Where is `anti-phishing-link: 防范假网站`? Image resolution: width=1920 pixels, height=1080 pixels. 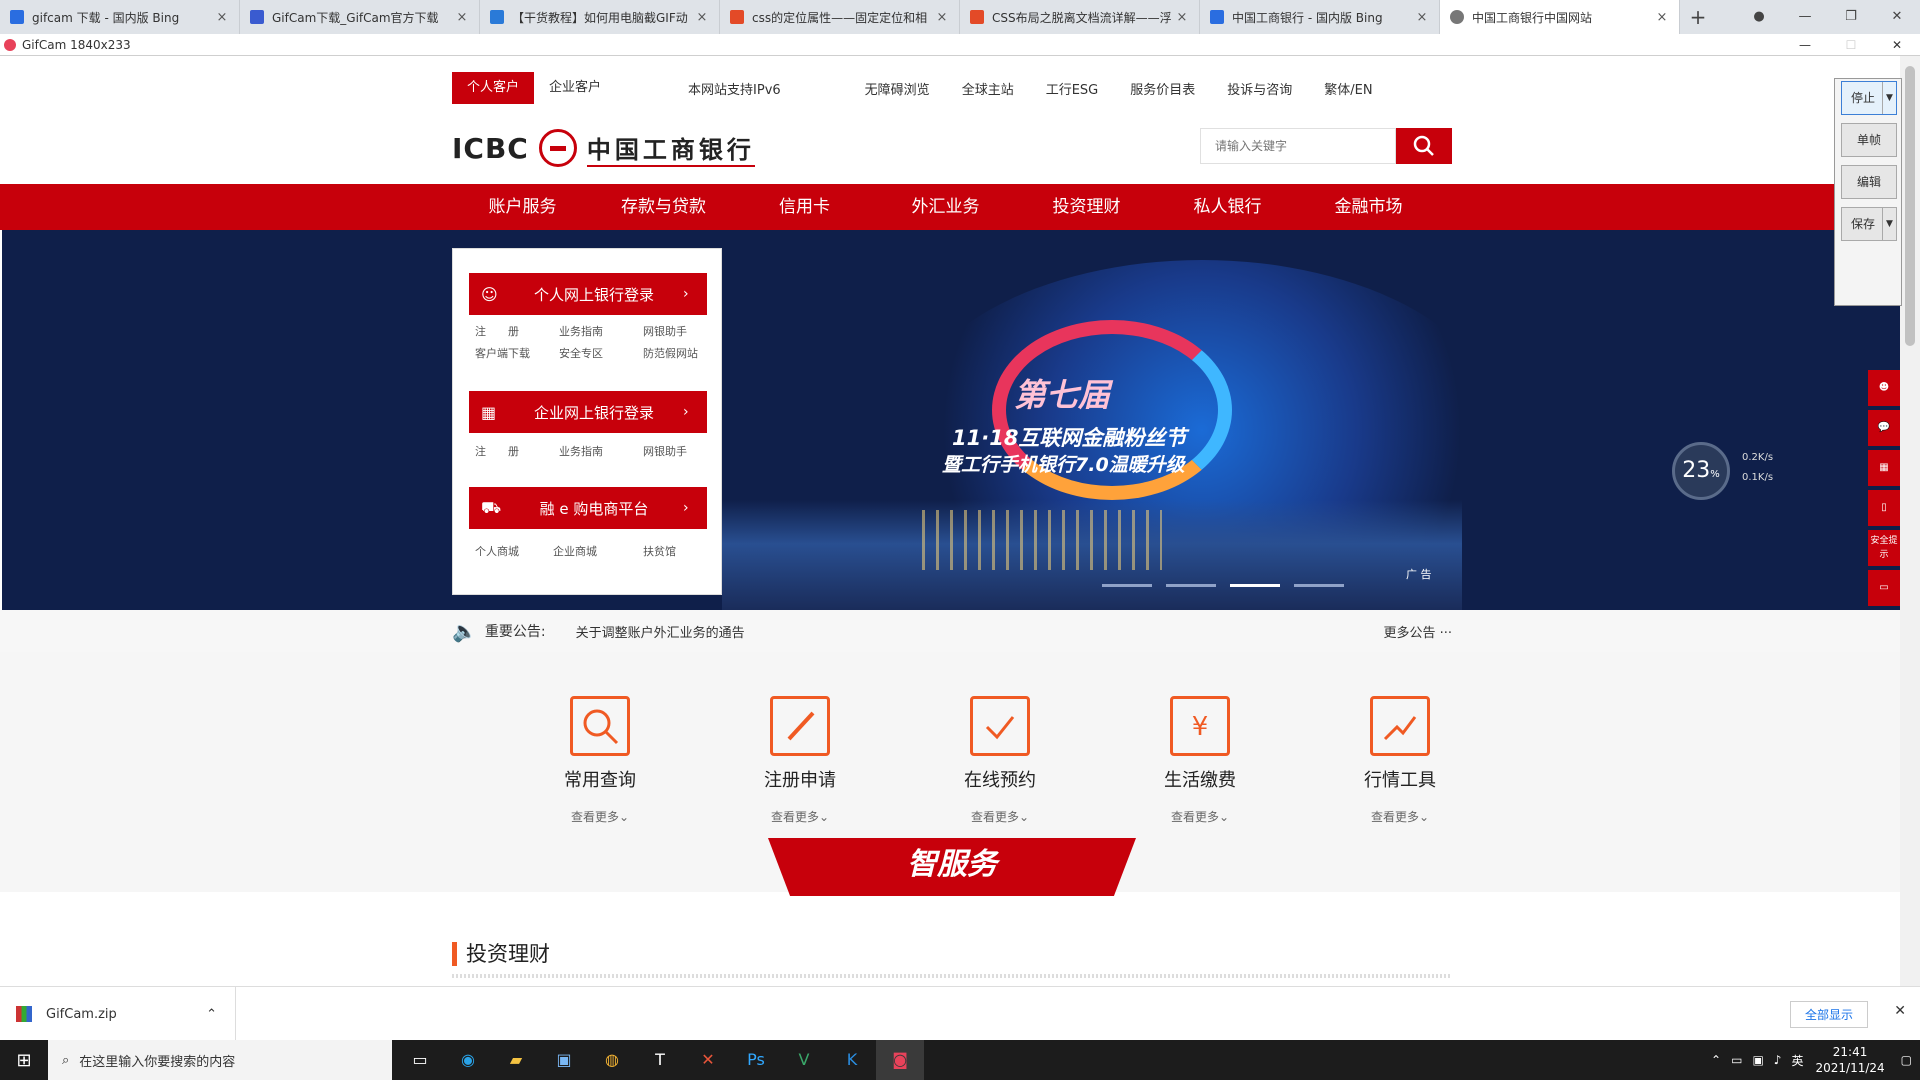 anti-phishing-link: 防范假网站 is located at coordinates (674, 354).